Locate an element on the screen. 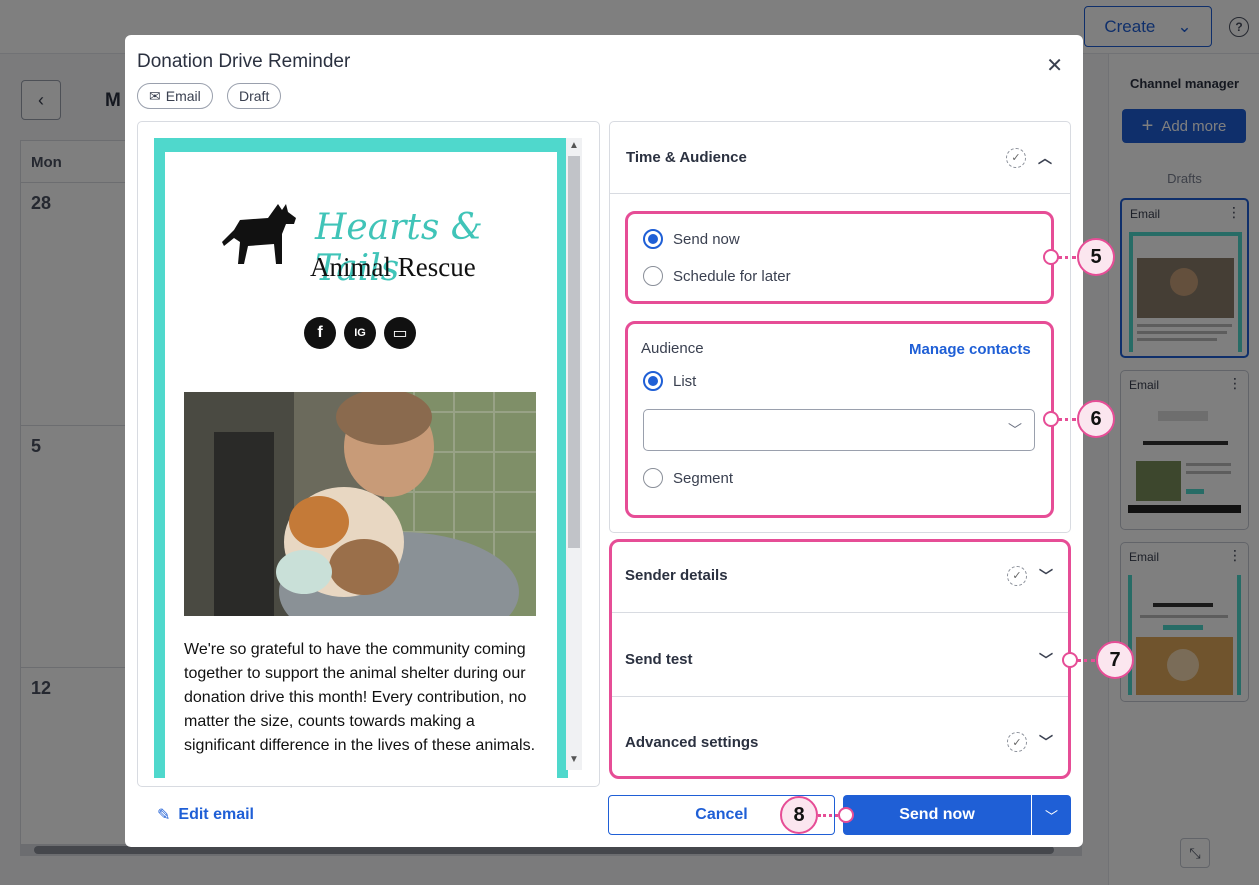 This screenshot has height=885, width=1259. modal-title: Donation Drive Reminder is located at coordinates (244, 61).